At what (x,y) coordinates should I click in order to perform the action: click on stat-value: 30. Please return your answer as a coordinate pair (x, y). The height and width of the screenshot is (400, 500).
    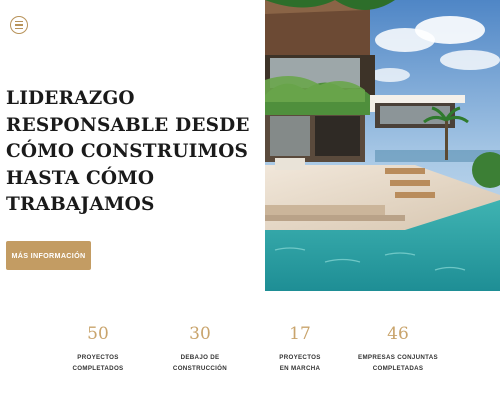
    Looking at the image, I should click on (200, 334).